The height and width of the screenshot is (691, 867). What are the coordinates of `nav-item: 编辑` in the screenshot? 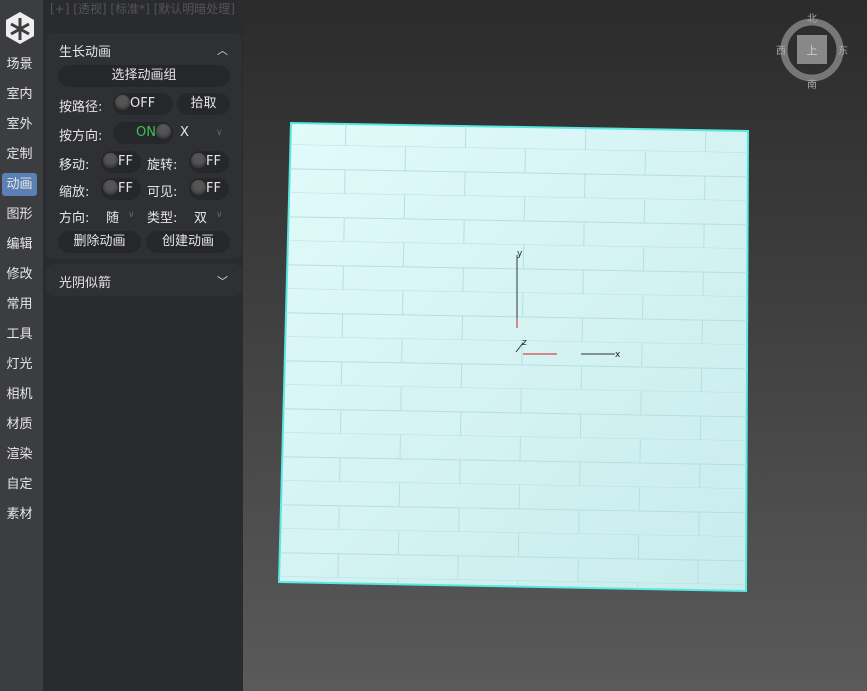 It's located at (19, 244).